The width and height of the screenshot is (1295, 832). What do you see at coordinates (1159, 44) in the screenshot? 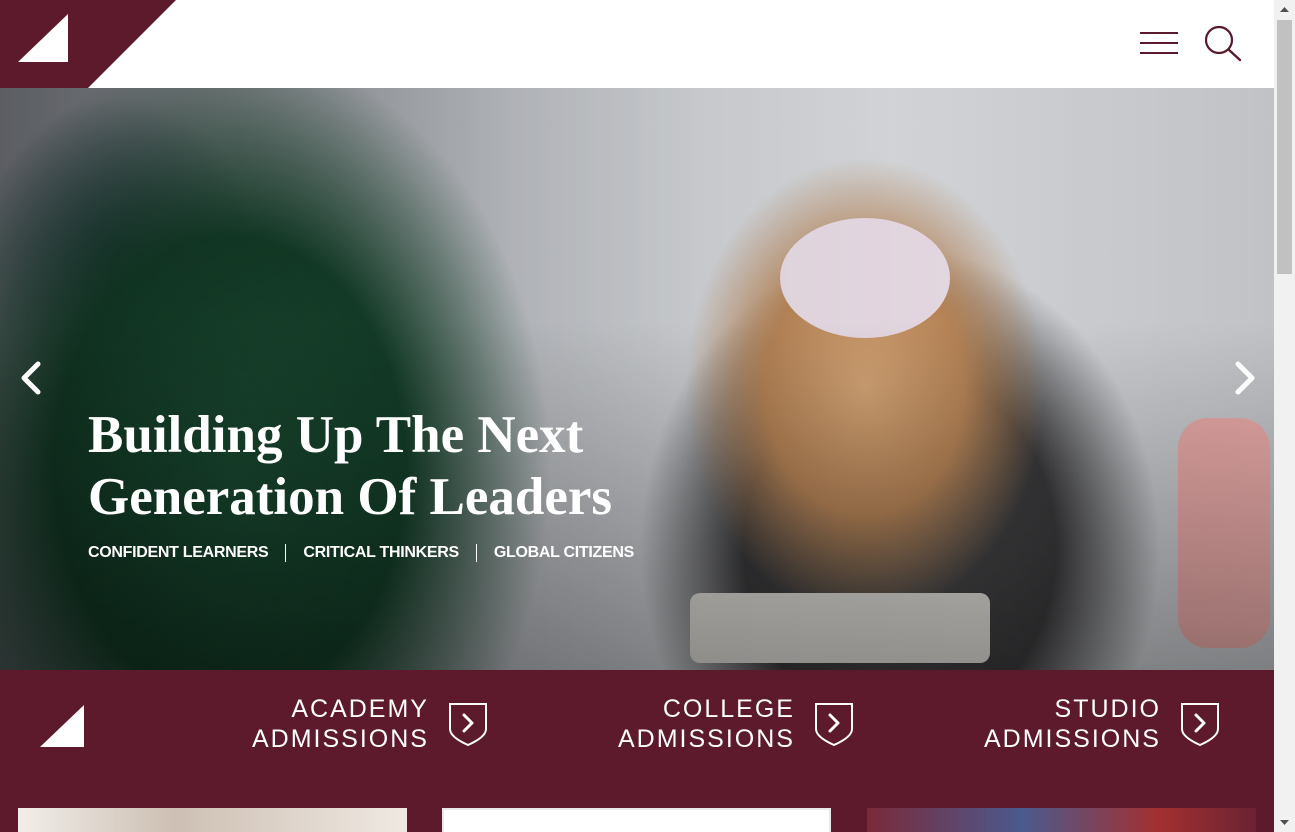
I see `hamburger-icon` at bounding box center [1159, 44].